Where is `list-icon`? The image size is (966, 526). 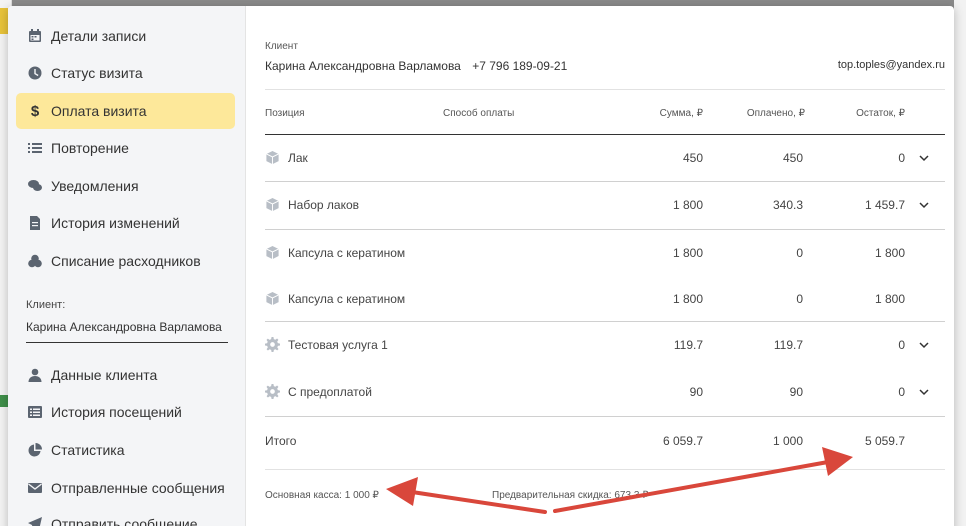 list-icon is located at coordinates (35, 148).